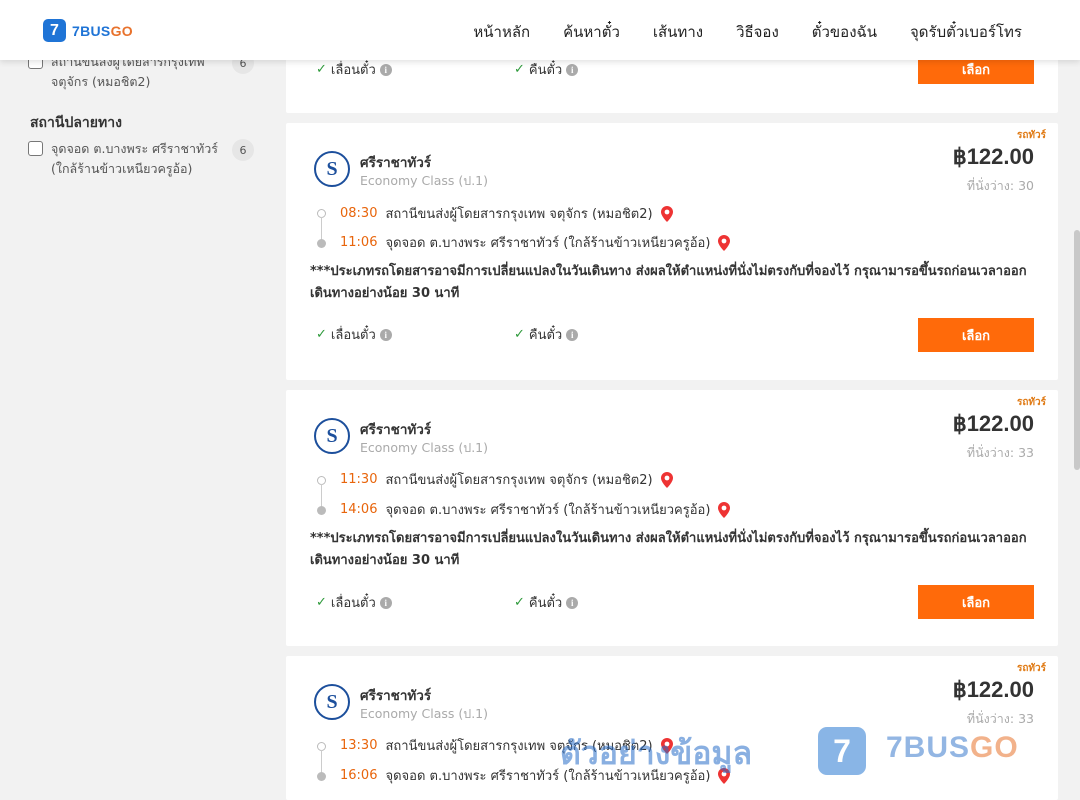  What do you see at coordinates (102, 30) in the screenshot?
I see `logo-text: 7BUSGO` at bounding box center [102, 30].